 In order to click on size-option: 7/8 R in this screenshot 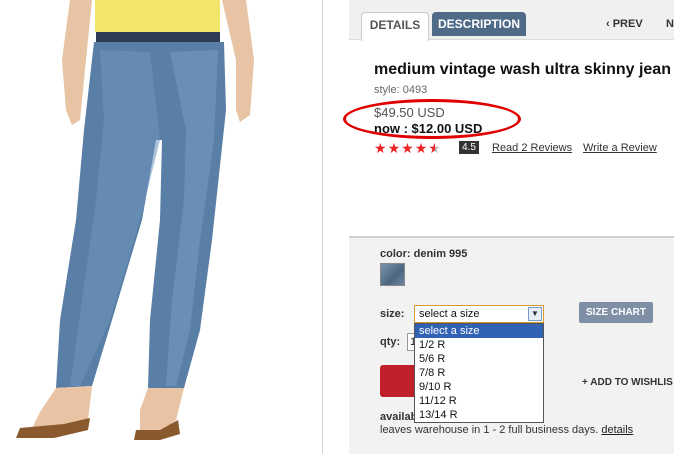, I will do `click(479, 373)`.